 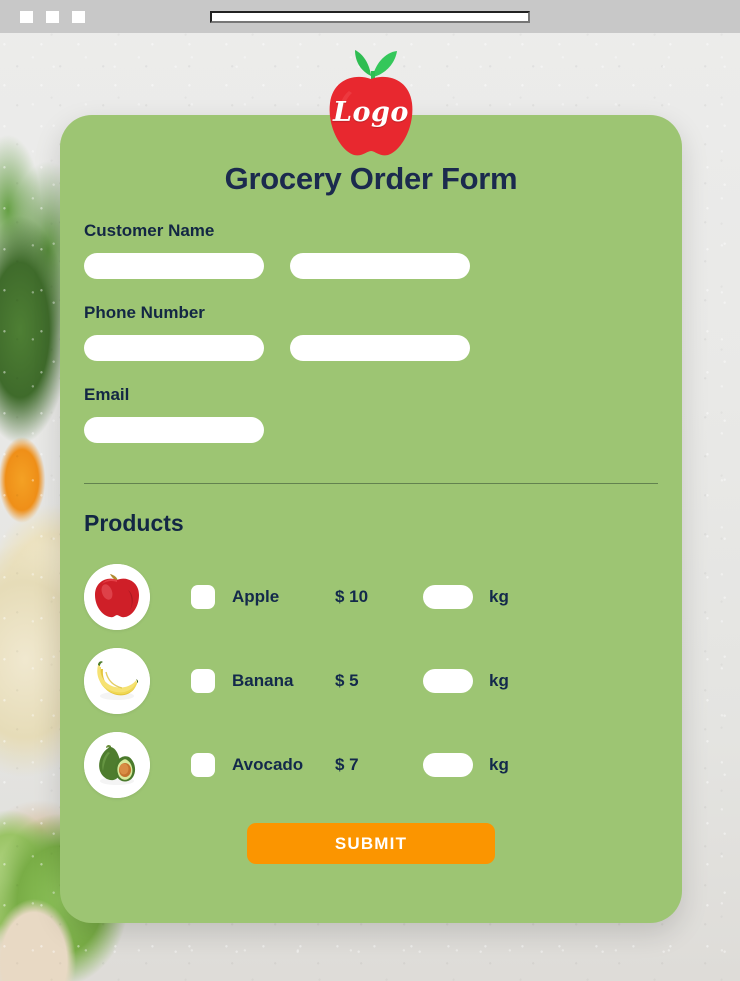 I want to click on window-controls, so click(x=52, y=17).